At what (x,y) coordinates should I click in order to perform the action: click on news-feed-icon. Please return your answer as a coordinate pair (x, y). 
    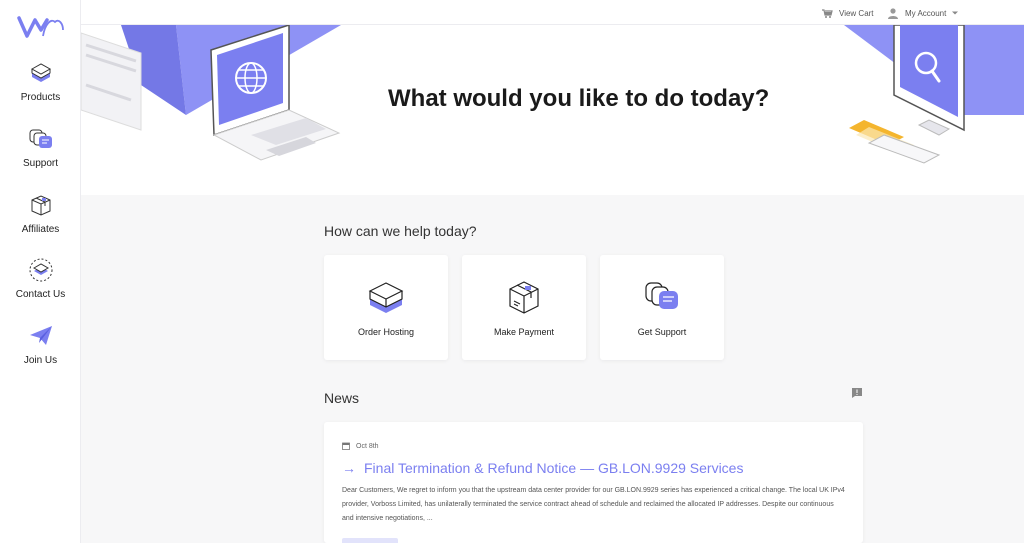
    Looking at the image, I should click on (857, 393).